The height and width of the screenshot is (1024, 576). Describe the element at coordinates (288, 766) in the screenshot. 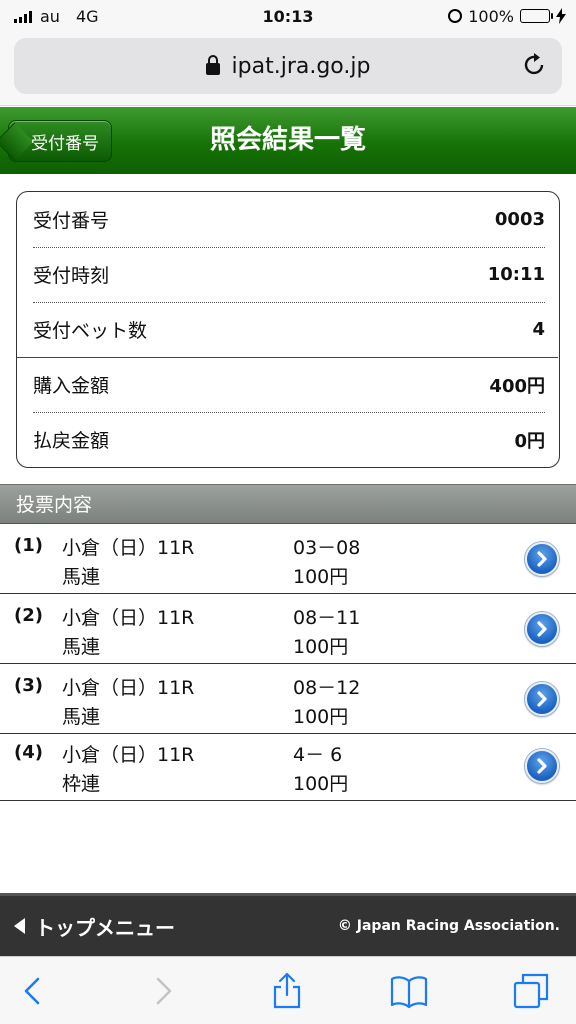

I see `bet-row: (4) 小倉（日）11R 枠連 4－ 6 100円` at that location.